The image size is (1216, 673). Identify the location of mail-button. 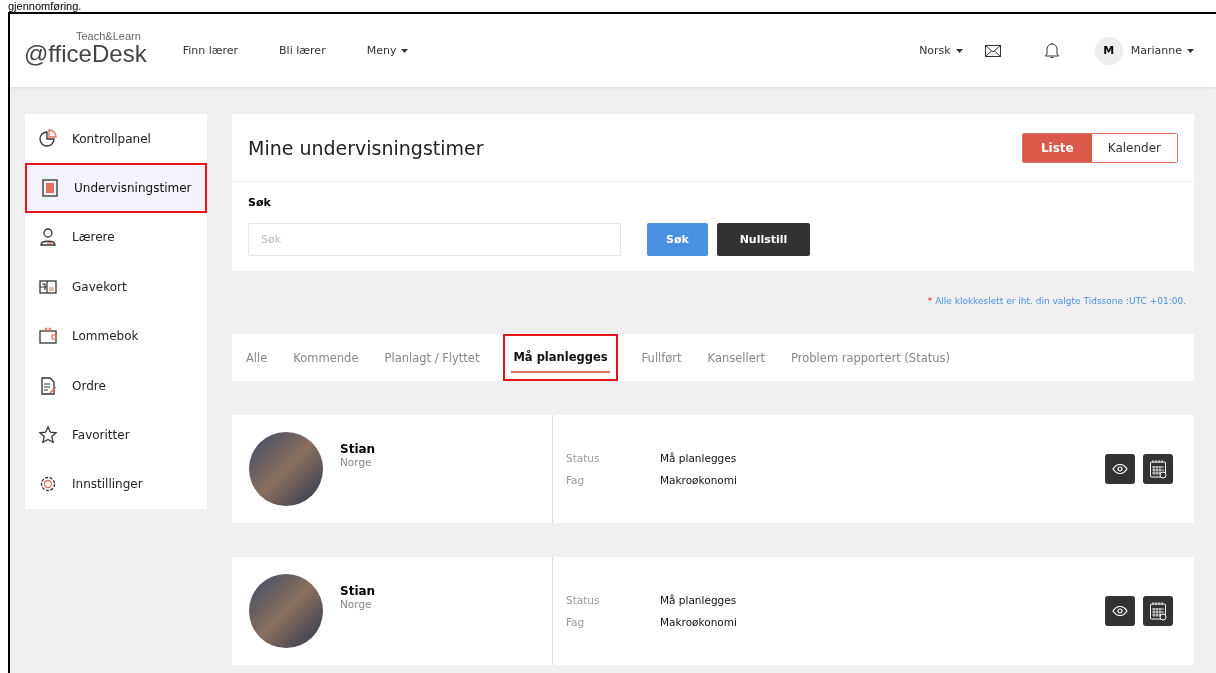
(992, 50).